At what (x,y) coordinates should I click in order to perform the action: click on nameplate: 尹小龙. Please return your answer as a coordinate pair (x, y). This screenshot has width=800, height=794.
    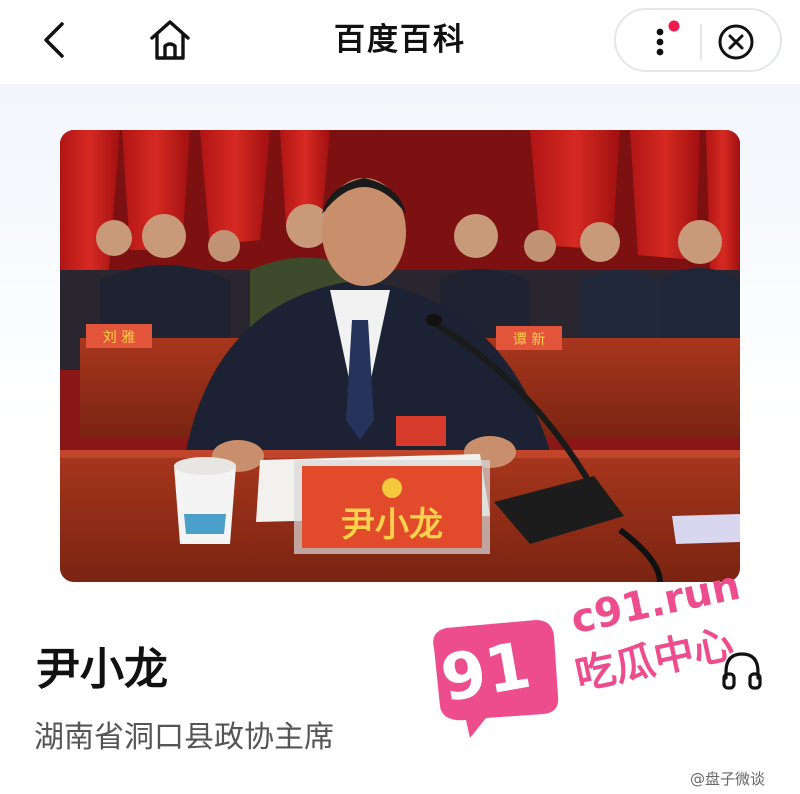
    Looking at the image, I should click on (392, 507).